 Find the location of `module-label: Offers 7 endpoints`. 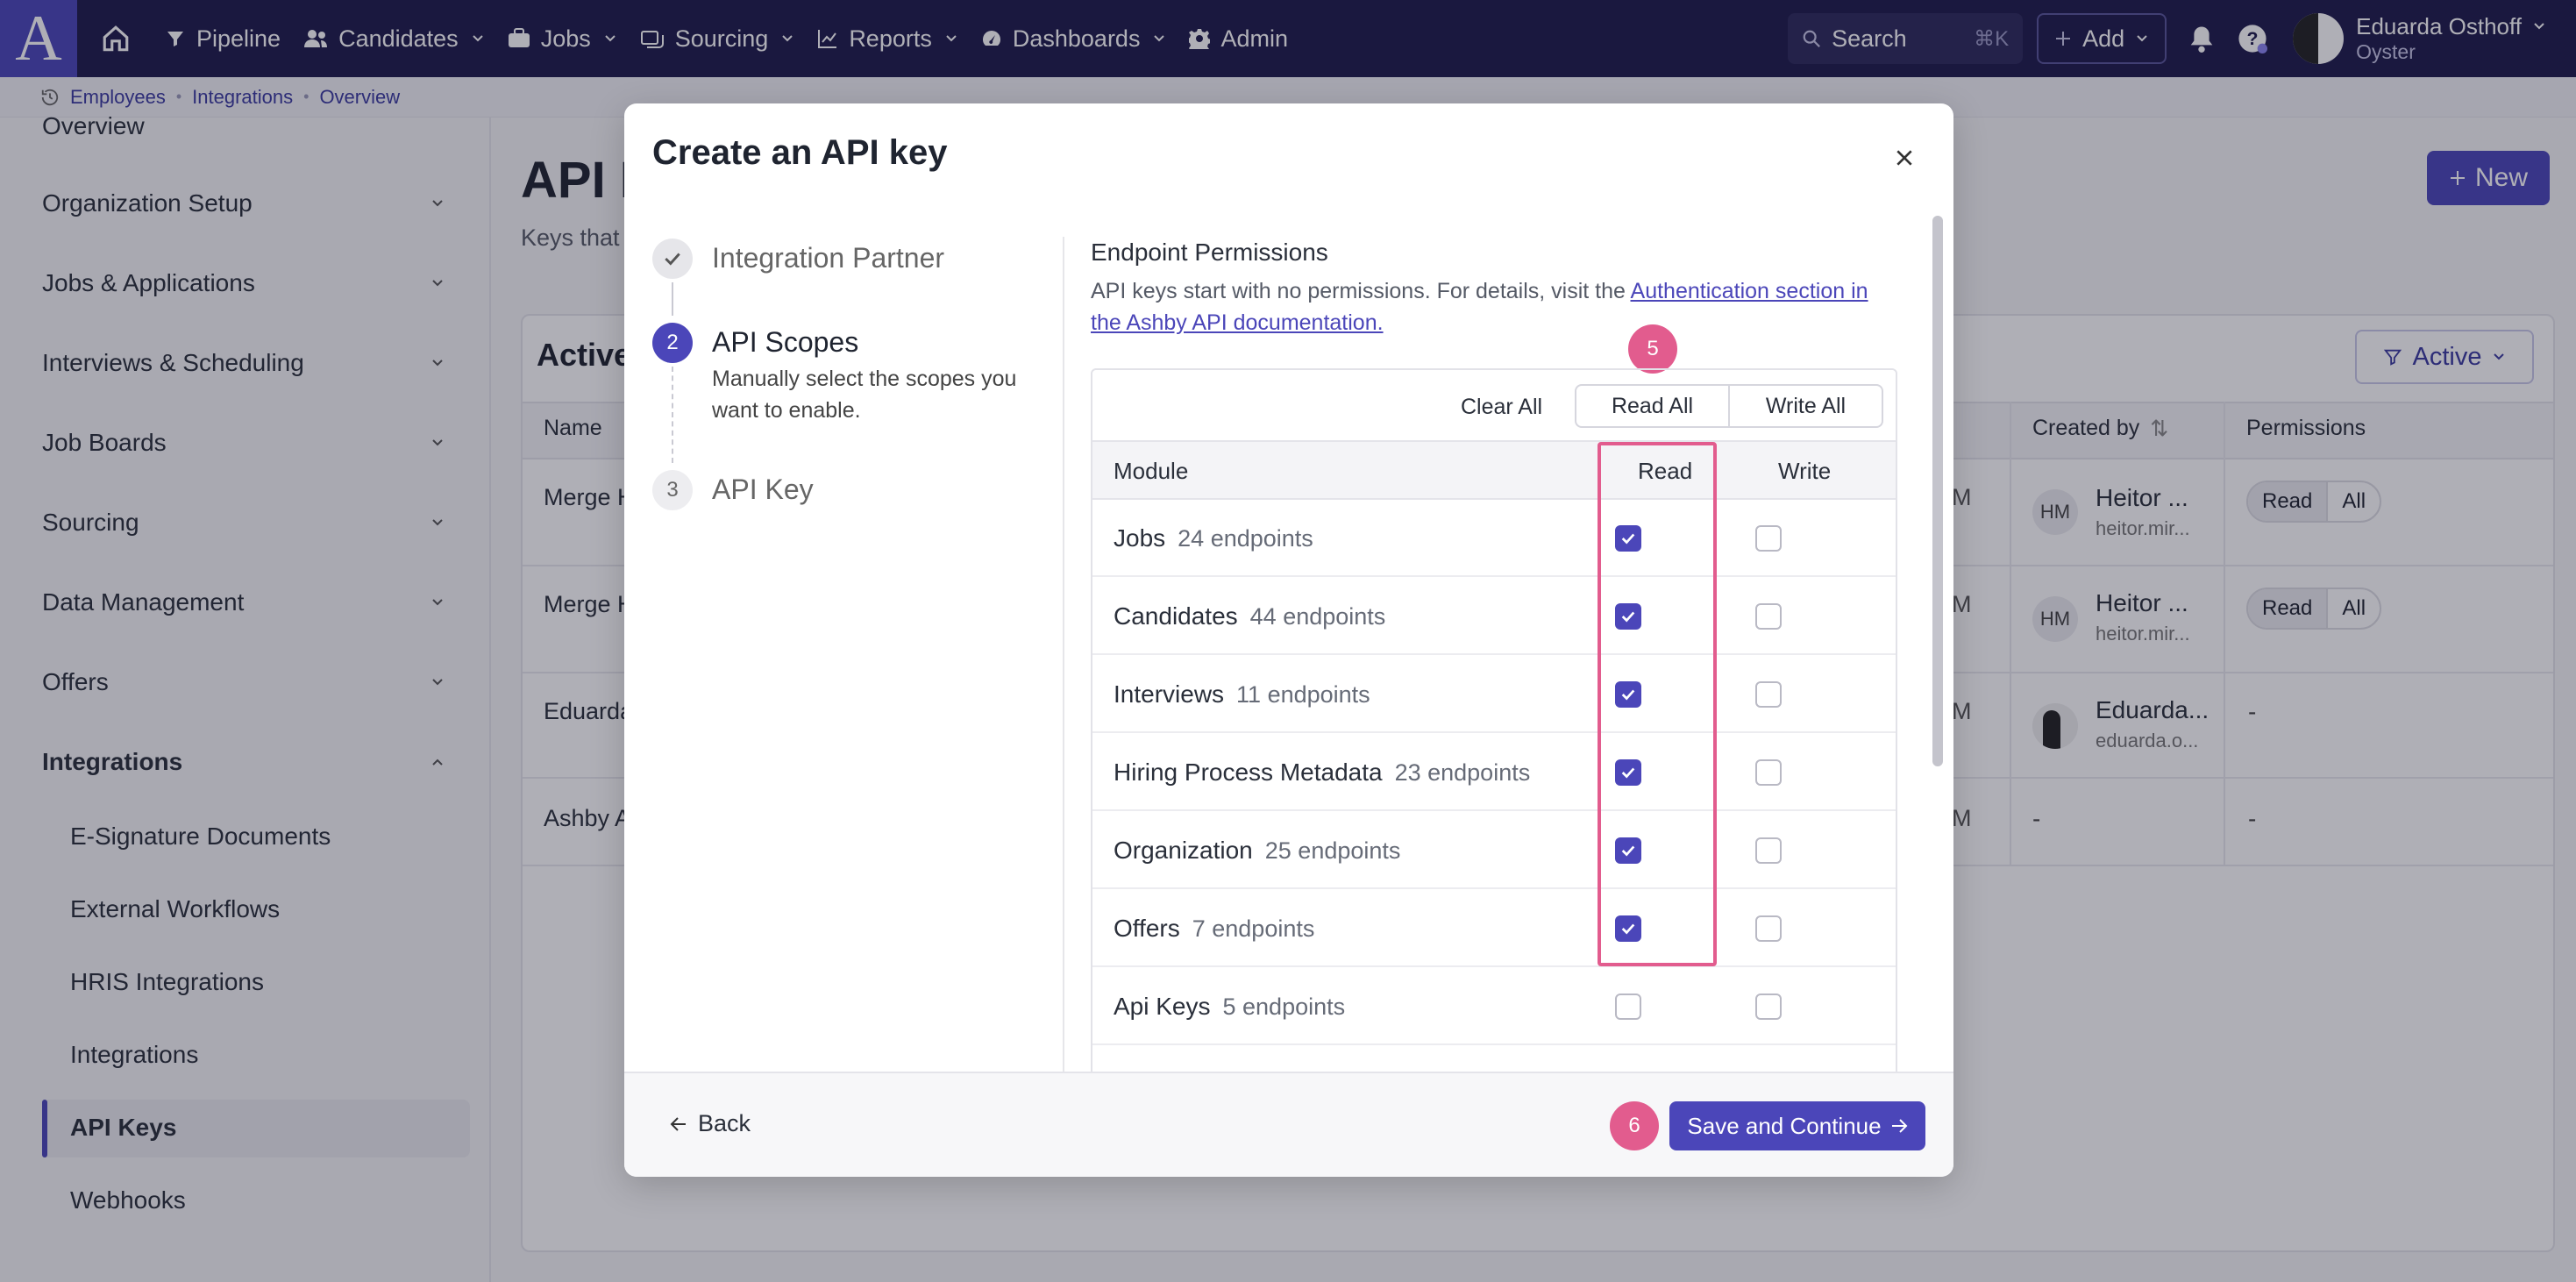

module-label: Offers 7 endpoints is located at coordinates (1214, 929).